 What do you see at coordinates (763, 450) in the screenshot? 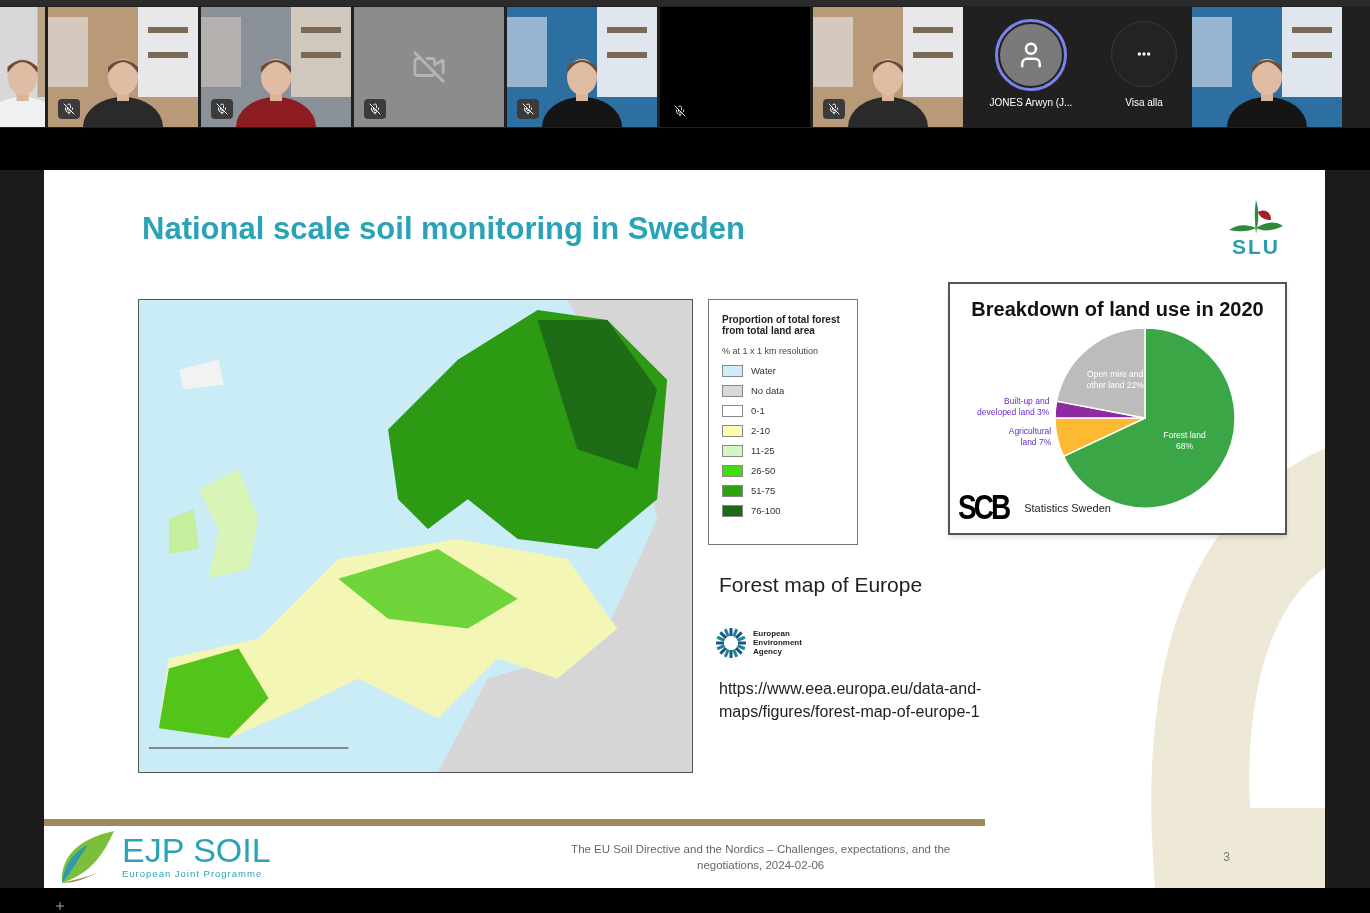
I see `legend-label: 11-25` at bounding box center [763, 450].